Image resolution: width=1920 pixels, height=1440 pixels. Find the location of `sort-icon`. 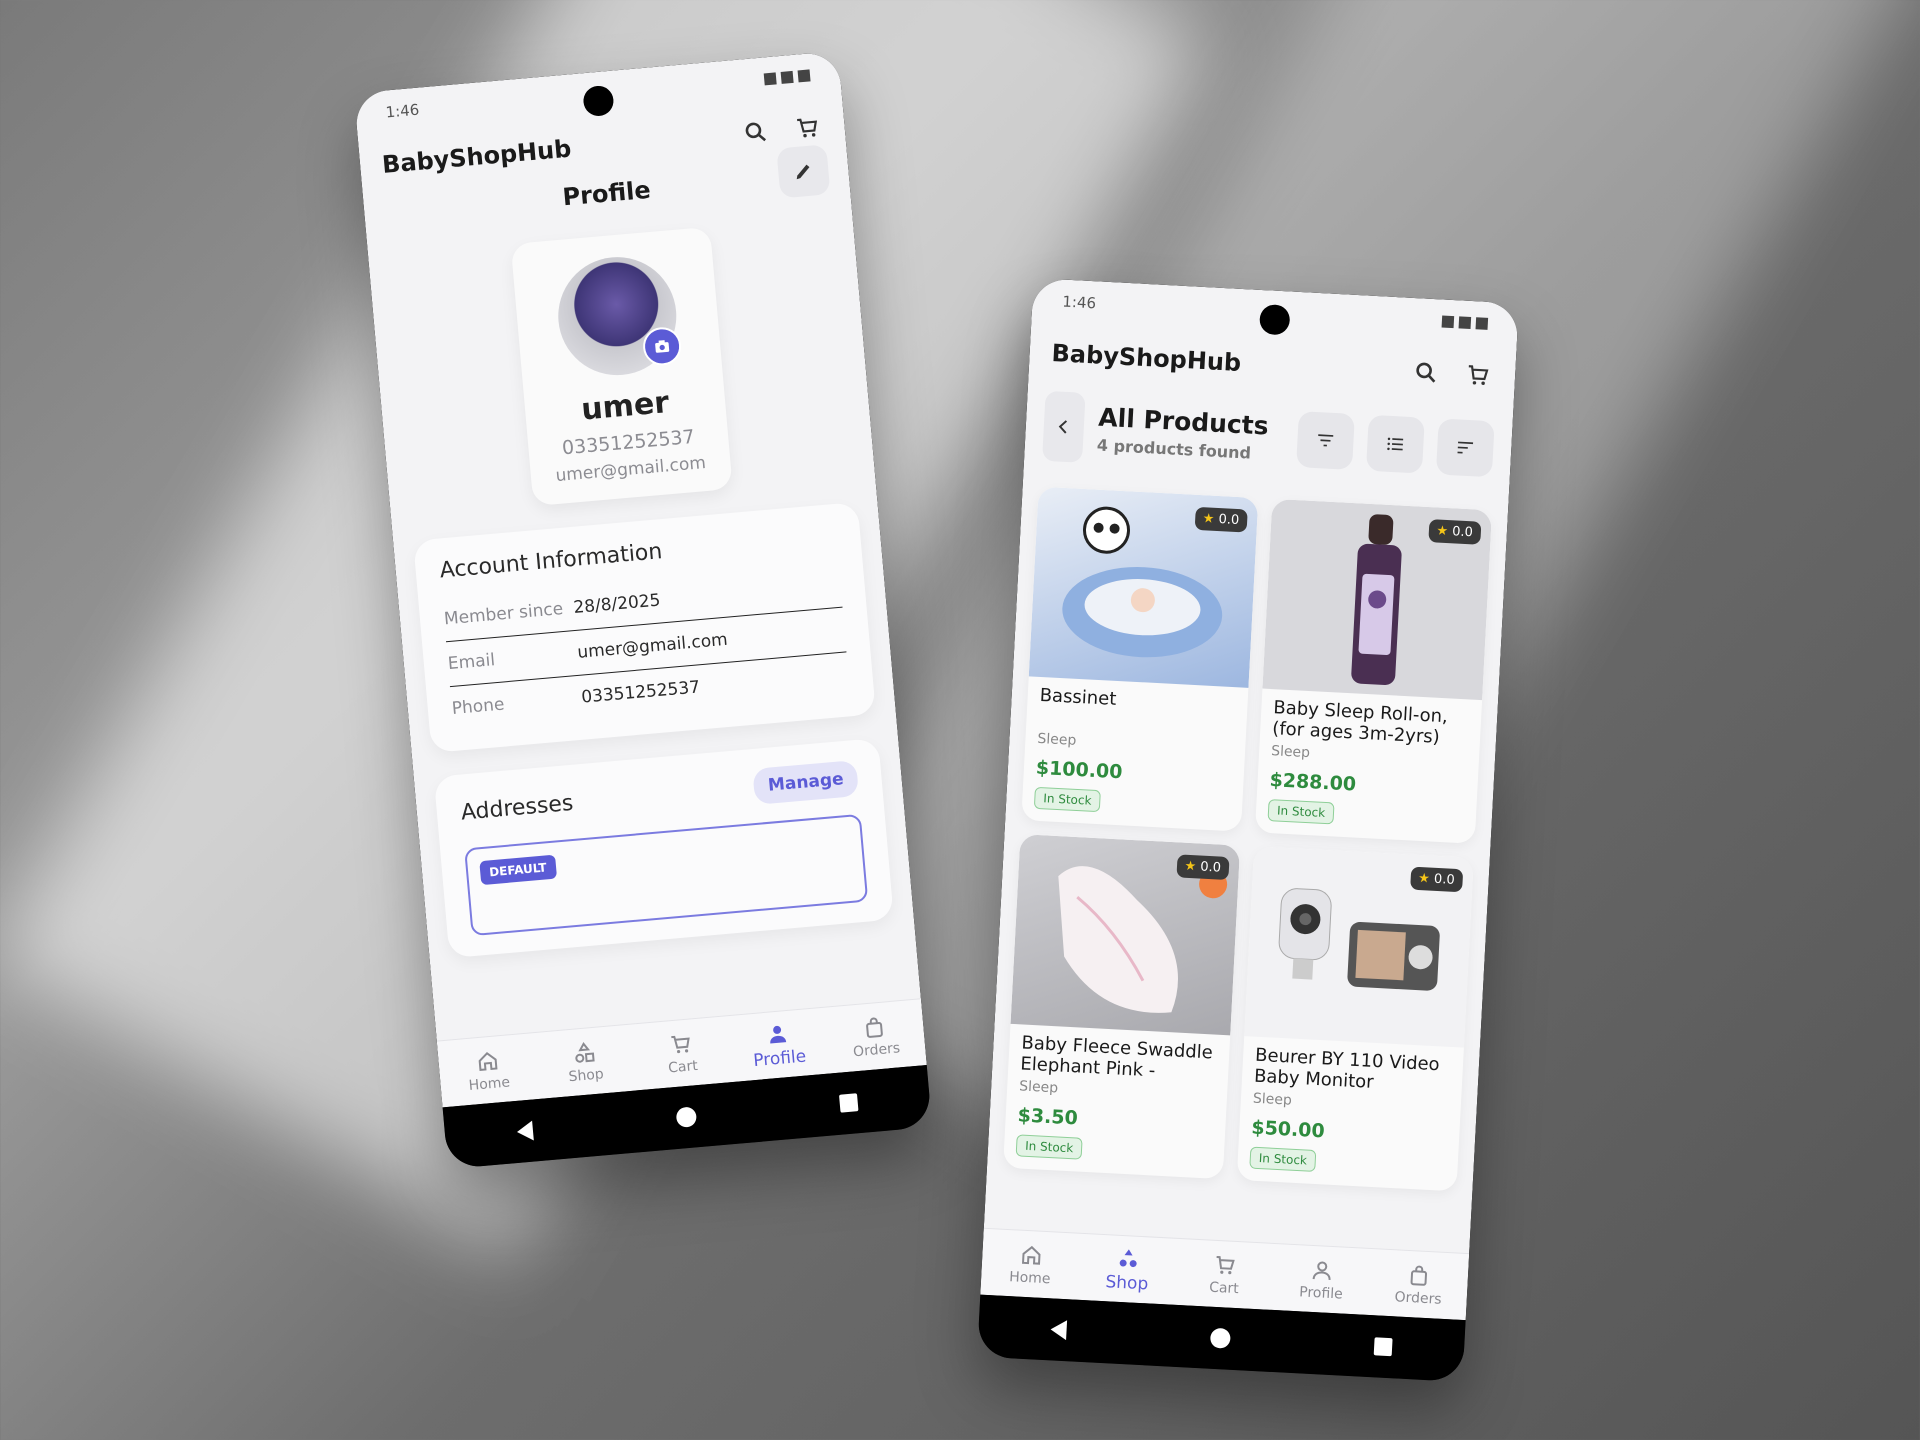

sort-icon is located at coordinates (1465, 447).